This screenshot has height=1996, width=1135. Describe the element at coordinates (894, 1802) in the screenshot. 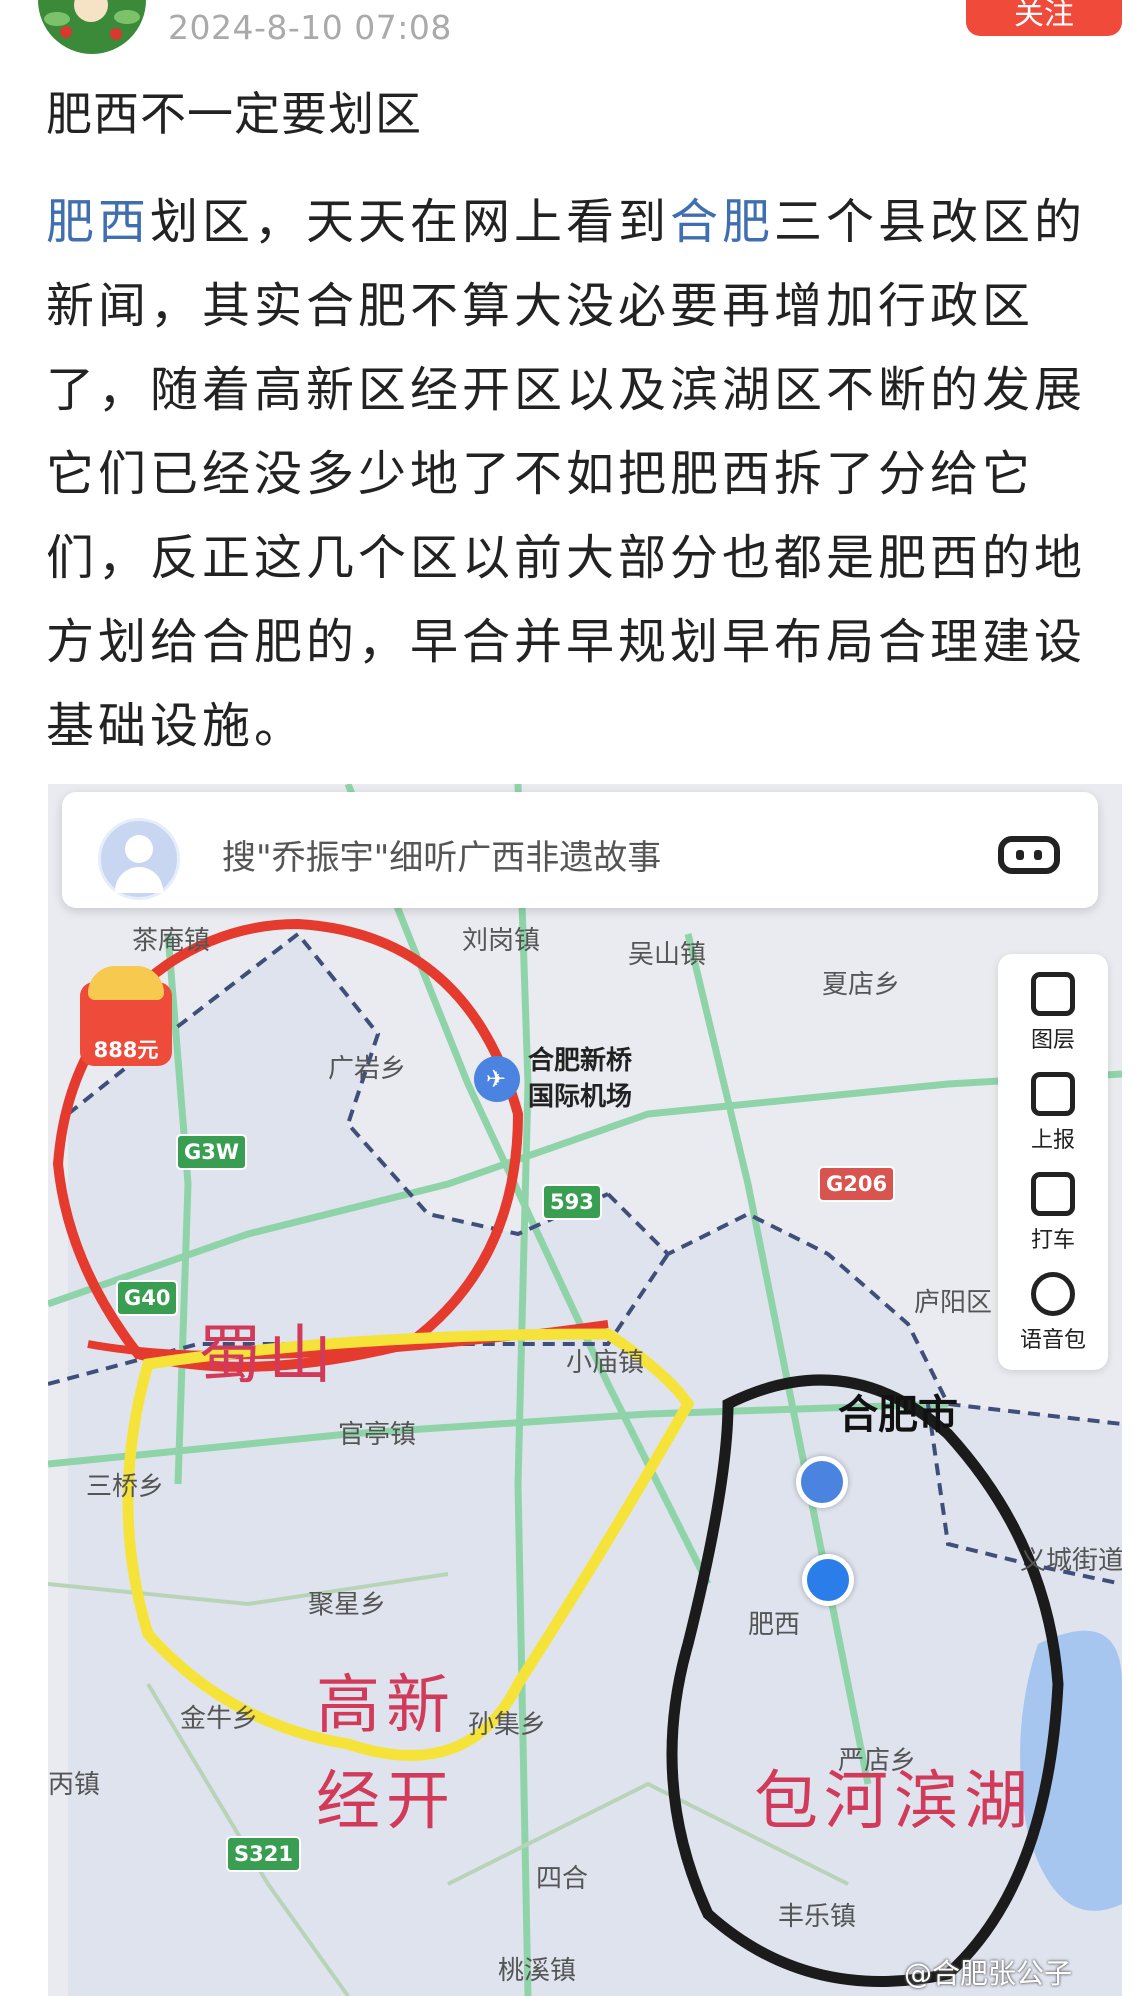

I see `handwritten-label-baohe-binhu: 包河滨湖` at that location.